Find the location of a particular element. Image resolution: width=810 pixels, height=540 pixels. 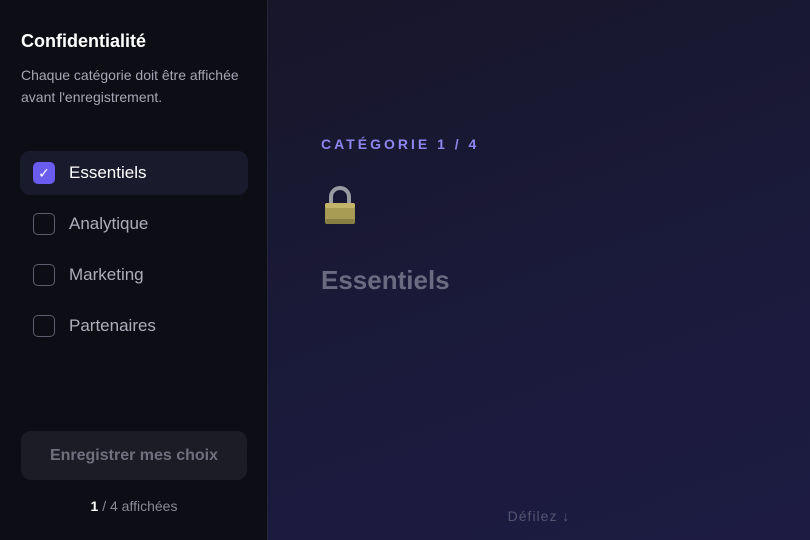

sidebar-title: Confidentialité is located at coordinates (83, 41).